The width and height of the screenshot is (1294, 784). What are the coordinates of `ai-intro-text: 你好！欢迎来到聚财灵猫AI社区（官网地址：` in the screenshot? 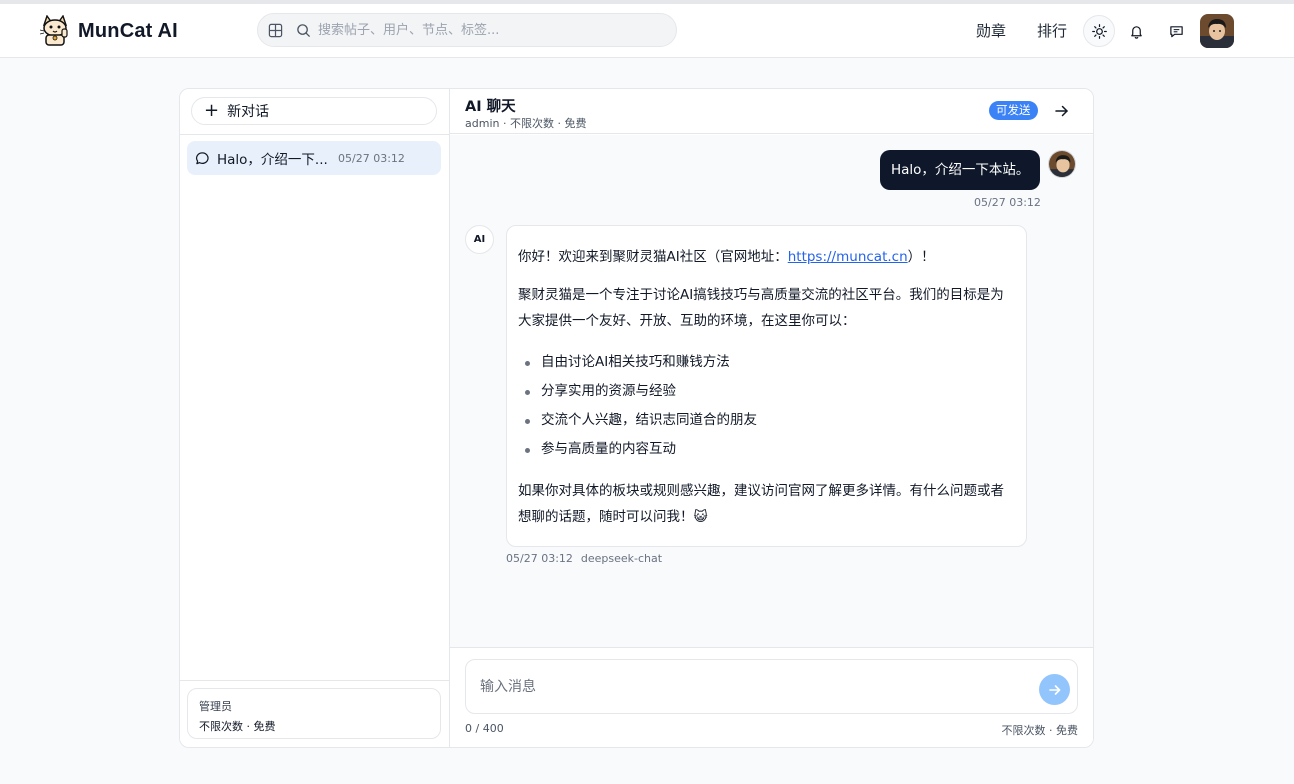 It's located at (653, 257).